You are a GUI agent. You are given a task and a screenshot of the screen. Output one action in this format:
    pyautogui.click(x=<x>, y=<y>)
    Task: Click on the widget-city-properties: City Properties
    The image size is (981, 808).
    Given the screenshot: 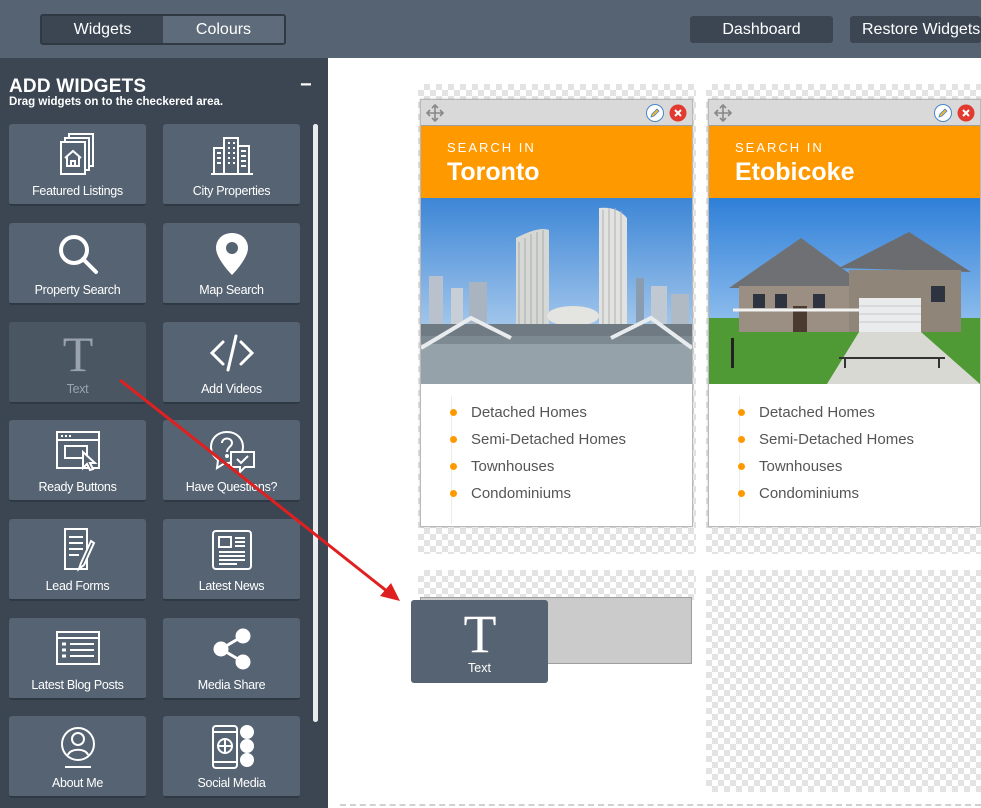 What is the action you would take?
    pyautogui.click(x=231, y=165)
    